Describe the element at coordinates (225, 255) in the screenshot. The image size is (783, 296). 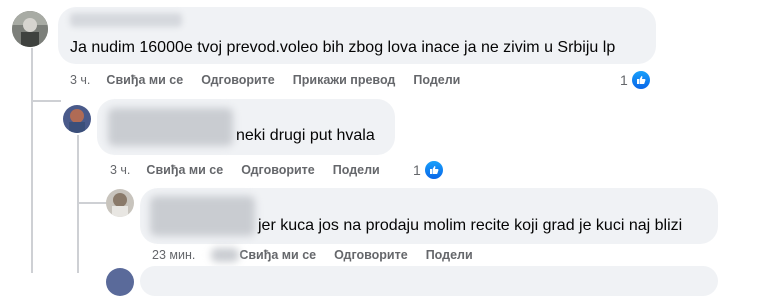
I see `like-button-obscured` at that location.